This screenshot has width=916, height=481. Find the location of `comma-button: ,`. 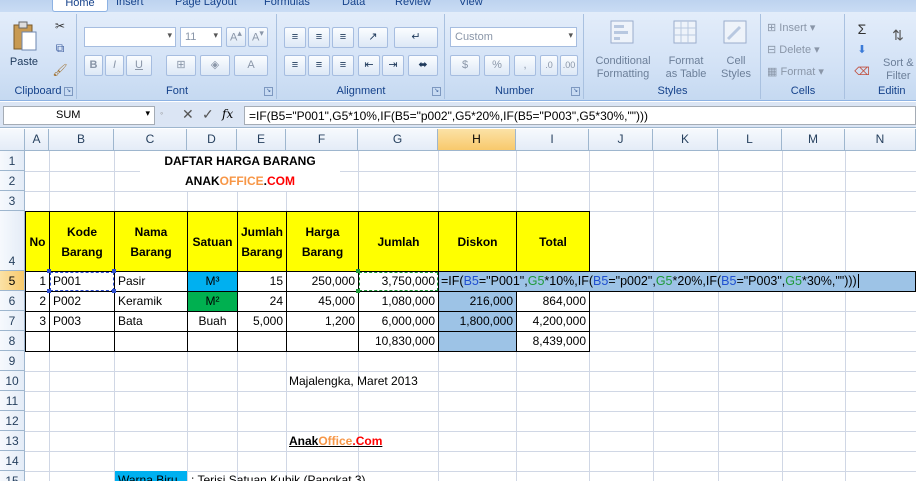

comma-button: , is located at coordinates (525, 65).